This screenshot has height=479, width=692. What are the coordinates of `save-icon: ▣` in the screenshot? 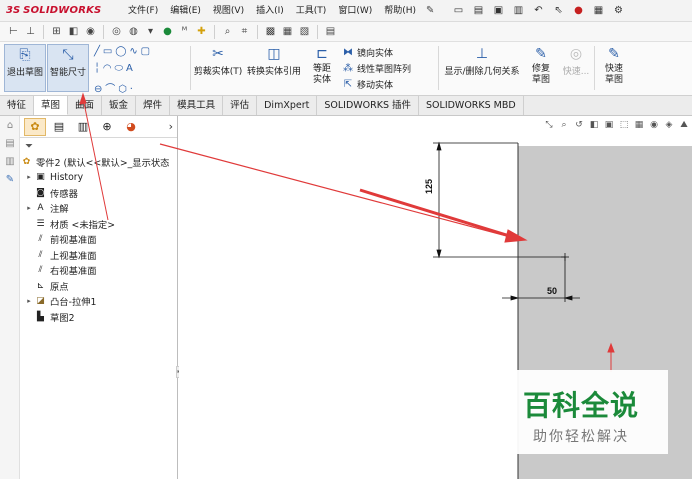 It's located at (498, 11).